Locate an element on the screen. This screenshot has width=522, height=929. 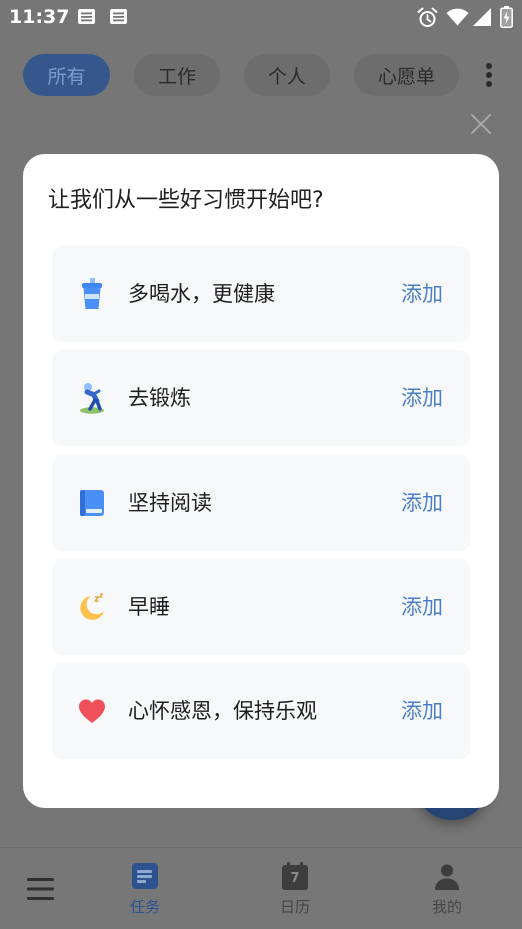
wifi-icon is located at coordinates (457, 17).